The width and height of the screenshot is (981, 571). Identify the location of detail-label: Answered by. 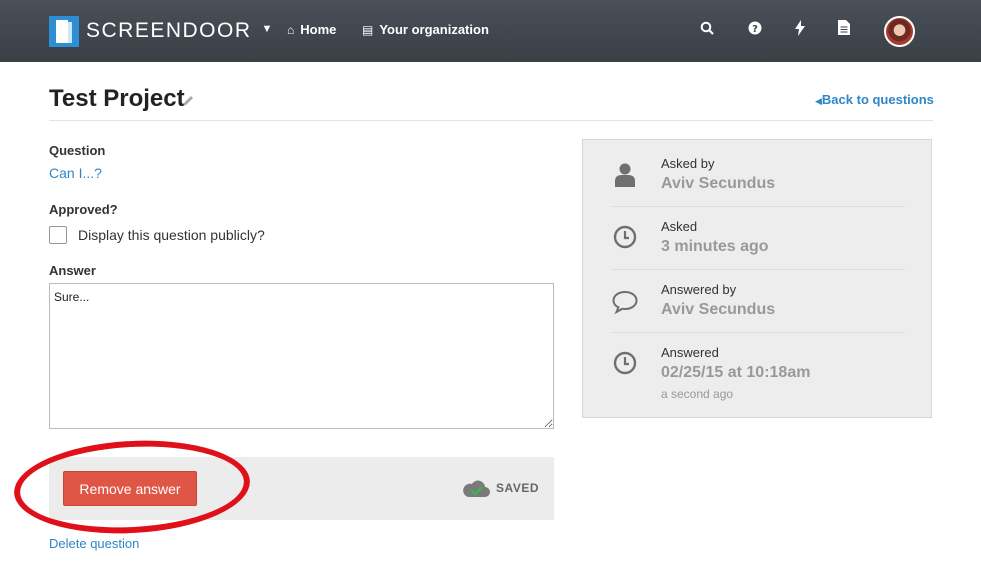
(699, 289).